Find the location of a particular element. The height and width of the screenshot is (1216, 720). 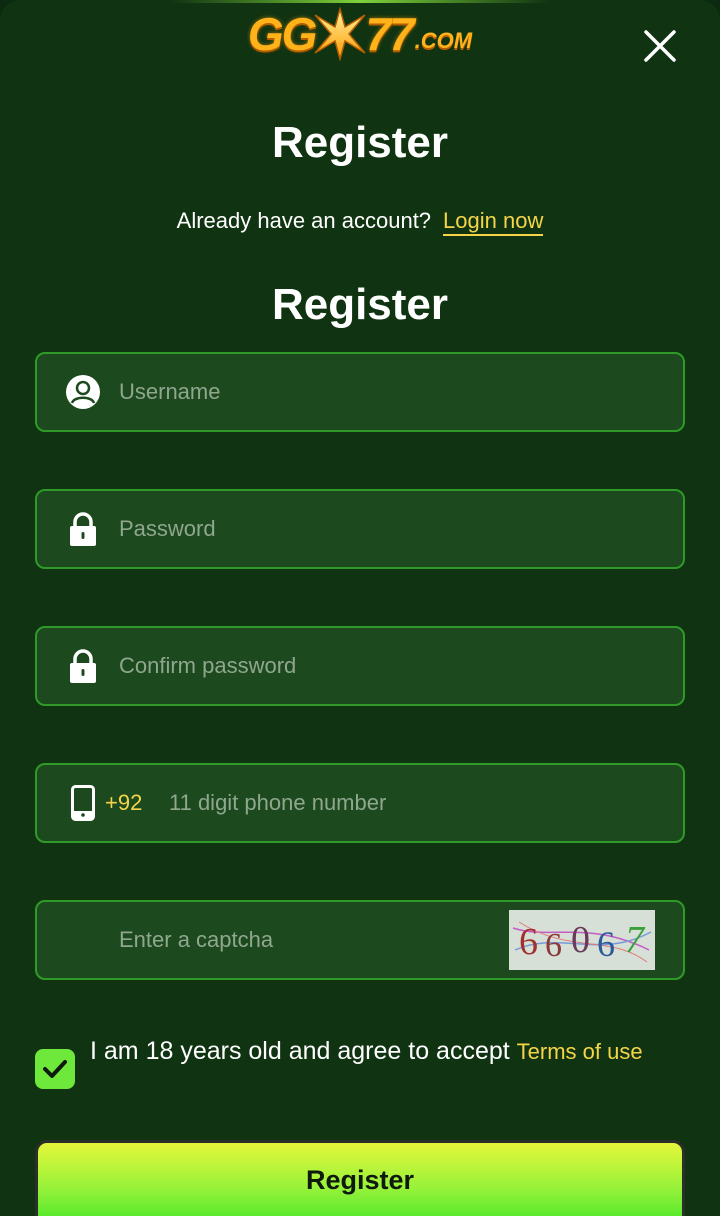

account-prompt-text: Already have an account? is located at coordinates (304, 220).